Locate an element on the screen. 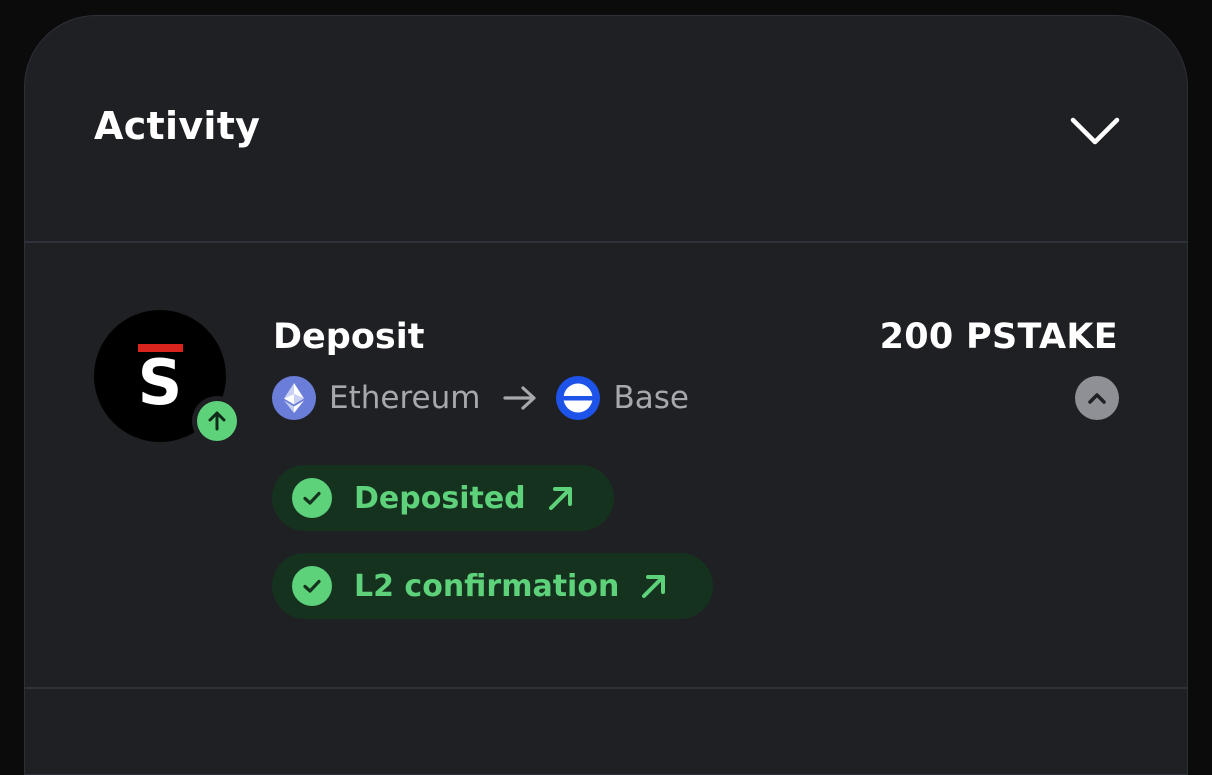 The image size is (1212, 775). source-chain-label: Ethereum is located at coordinates (405, 398).